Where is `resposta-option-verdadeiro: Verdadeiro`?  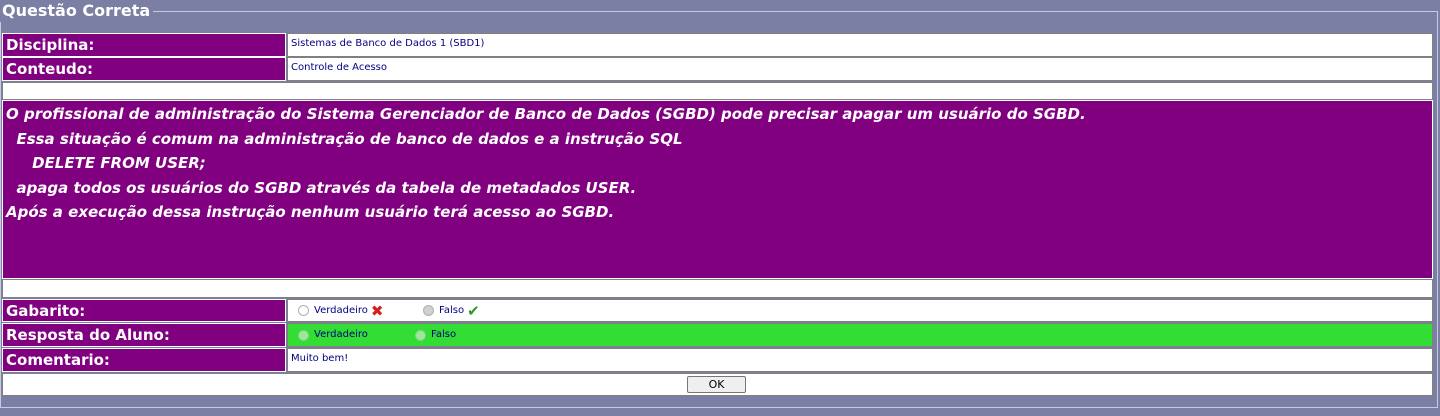
resposta-option-verdadeiro: Verdadeiro is located at coordinates (356, 335).